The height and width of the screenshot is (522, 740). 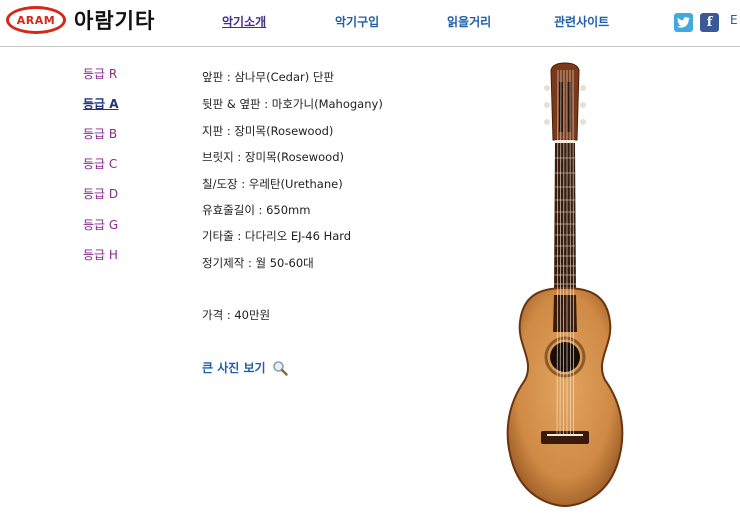 I want to click on nav-instrument-intro: 악기소개, so click(x=244, y=21).